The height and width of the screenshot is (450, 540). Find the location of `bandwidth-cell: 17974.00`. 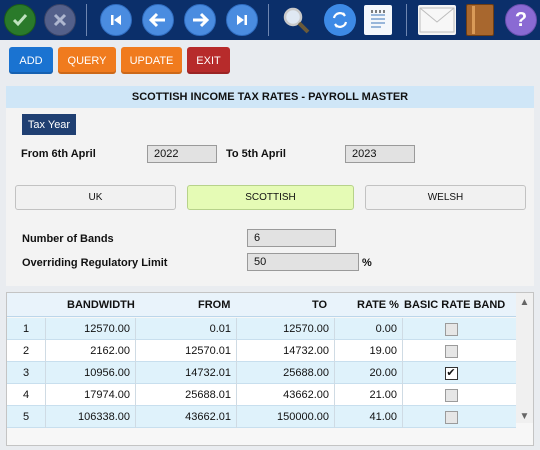

bandwidth-cell: 17974.00 is located at coordinates (91, 395).